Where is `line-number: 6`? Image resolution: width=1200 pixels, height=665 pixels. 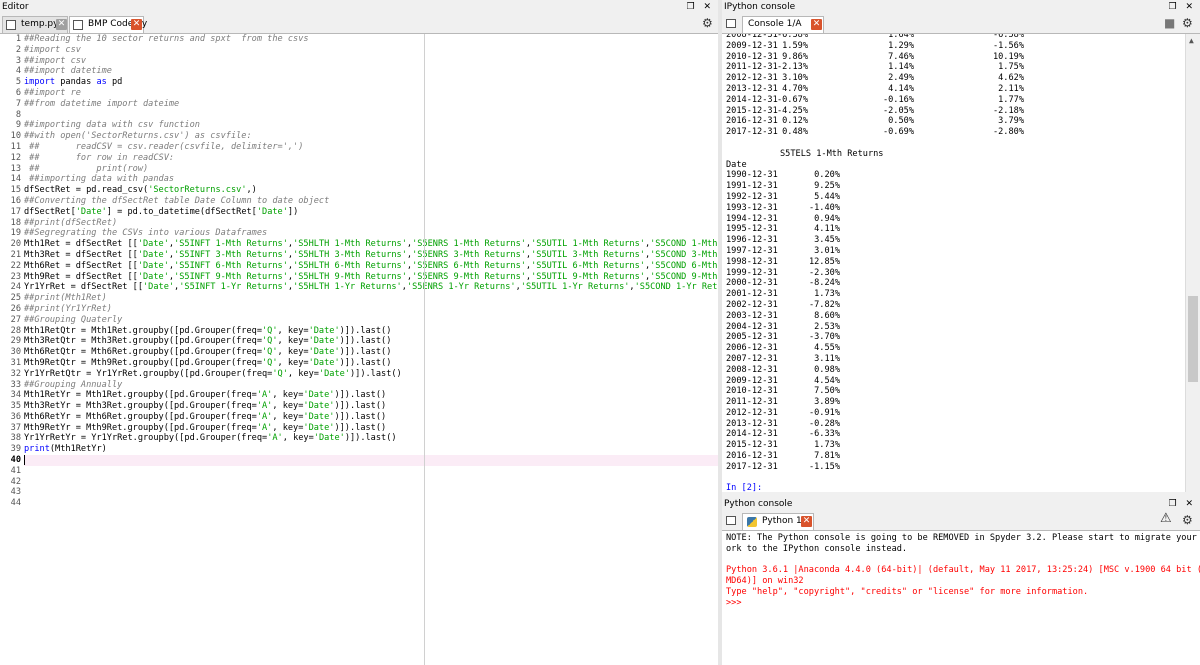 line-number: 6 is located at coordinates (18, 92).